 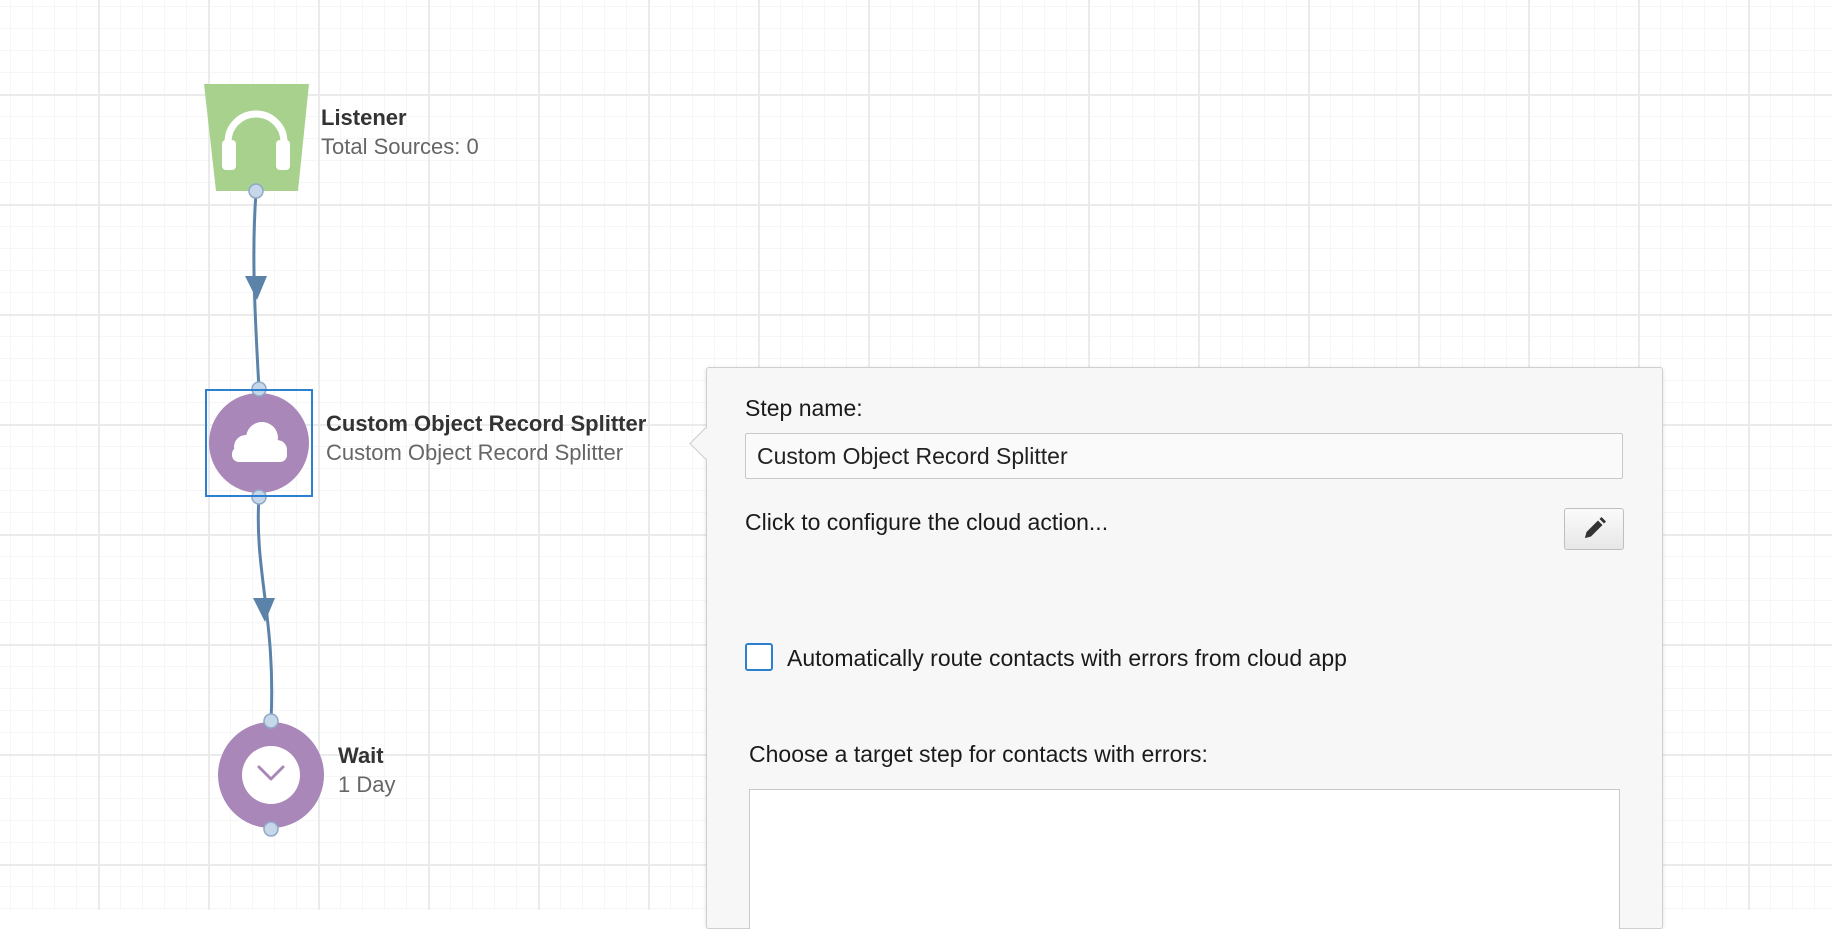 What do you see at coordinates (264, 610) in the screenshot?
I see `arrow-splitter-wait` at bounding box center [264, 610].